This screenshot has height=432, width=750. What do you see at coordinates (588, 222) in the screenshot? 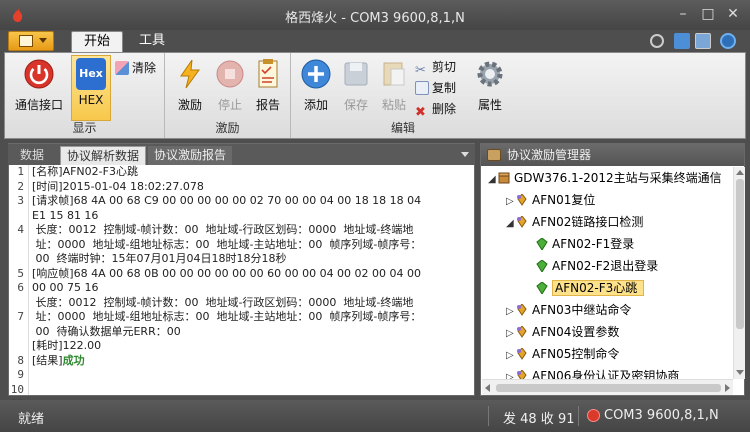
I see `tree-node-label: AFN02链路接口检测` at bounding box center [588, 222].